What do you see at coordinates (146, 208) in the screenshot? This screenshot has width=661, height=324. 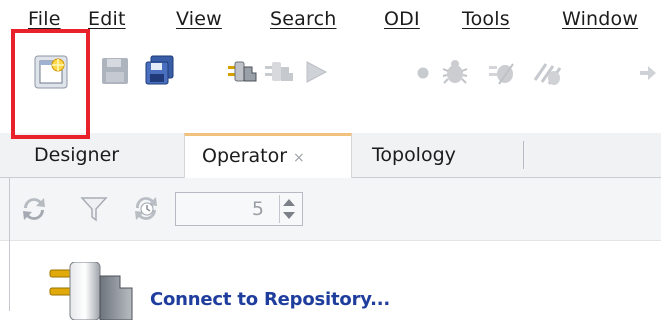 I see `auto-refresh-icon` at bounding box center [146, 208].